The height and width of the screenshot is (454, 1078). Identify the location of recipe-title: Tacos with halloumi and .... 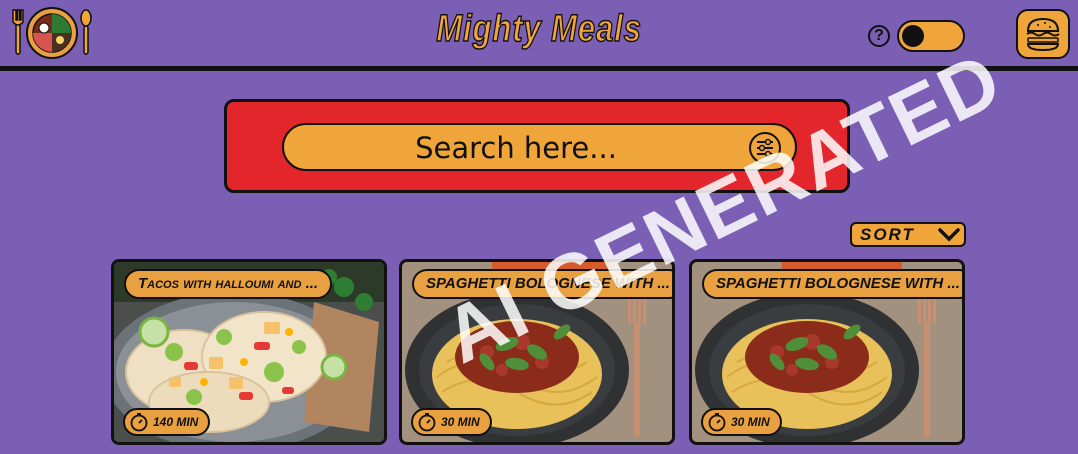
(228, 284).